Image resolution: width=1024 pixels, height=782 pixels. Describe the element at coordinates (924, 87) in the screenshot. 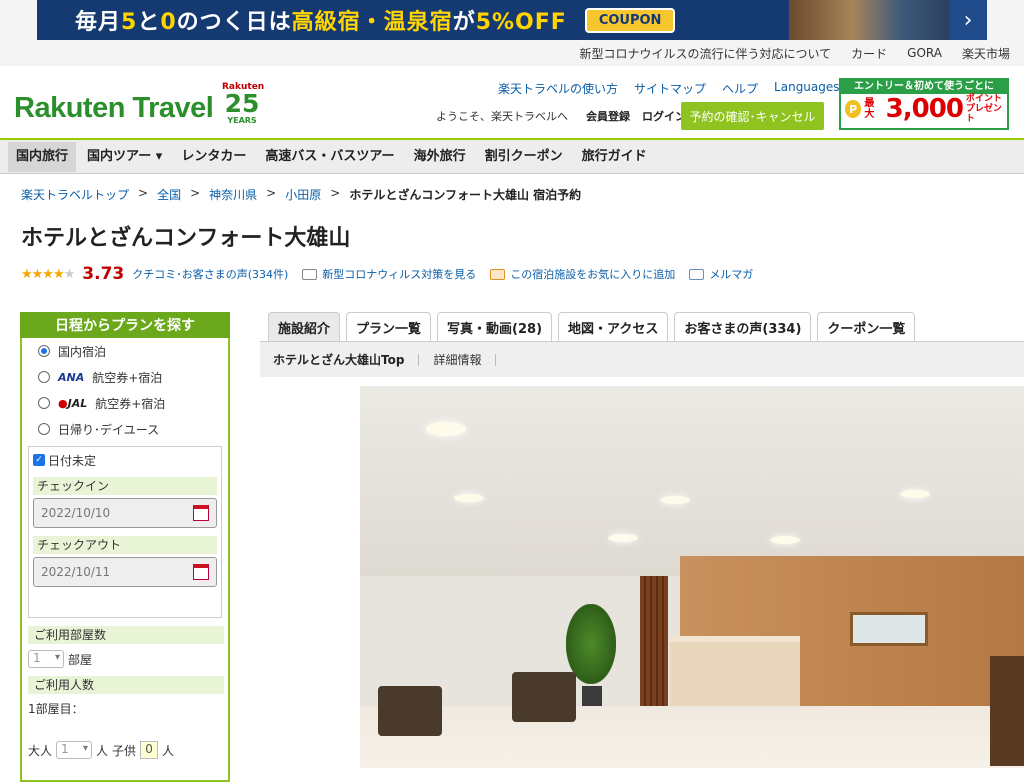

I see `entry-top-text: エントリー＆初めて使うごとに` at that location.